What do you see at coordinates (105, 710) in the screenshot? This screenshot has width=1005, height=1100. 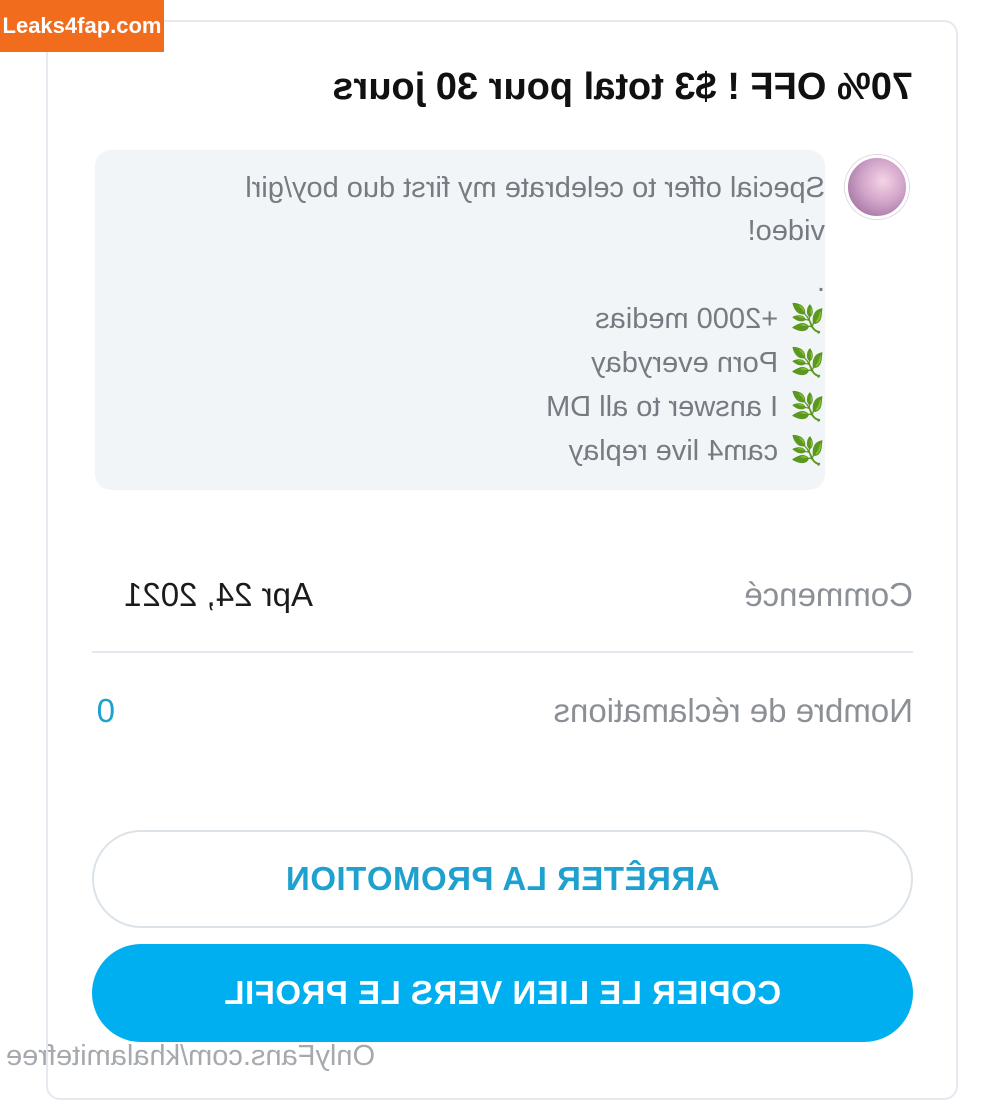 I see `claims-value: 0` at bounding box center [105, 710].